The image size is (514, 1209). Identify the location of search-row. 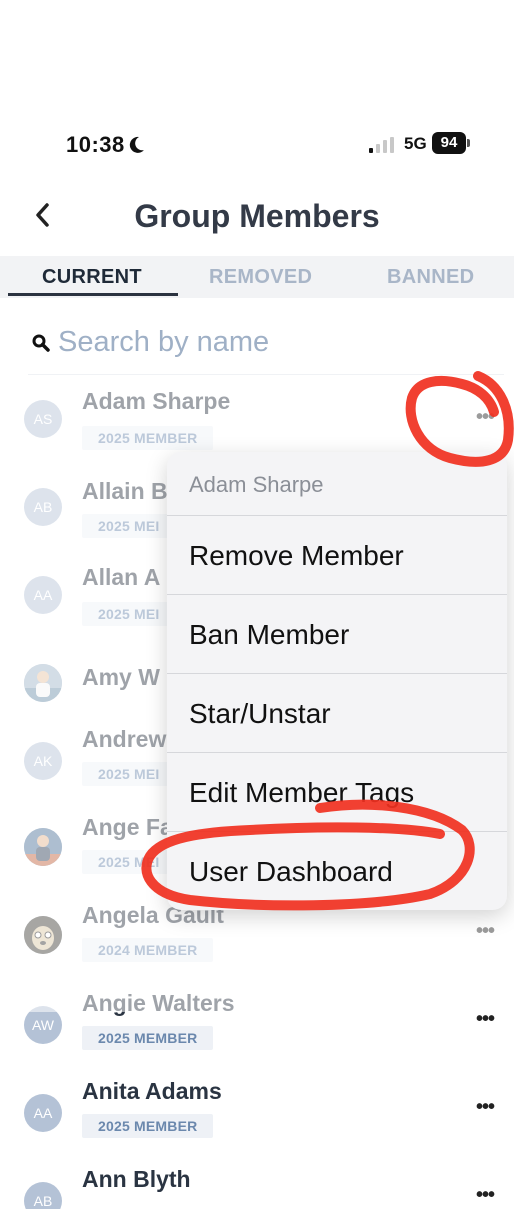
(263, 344).